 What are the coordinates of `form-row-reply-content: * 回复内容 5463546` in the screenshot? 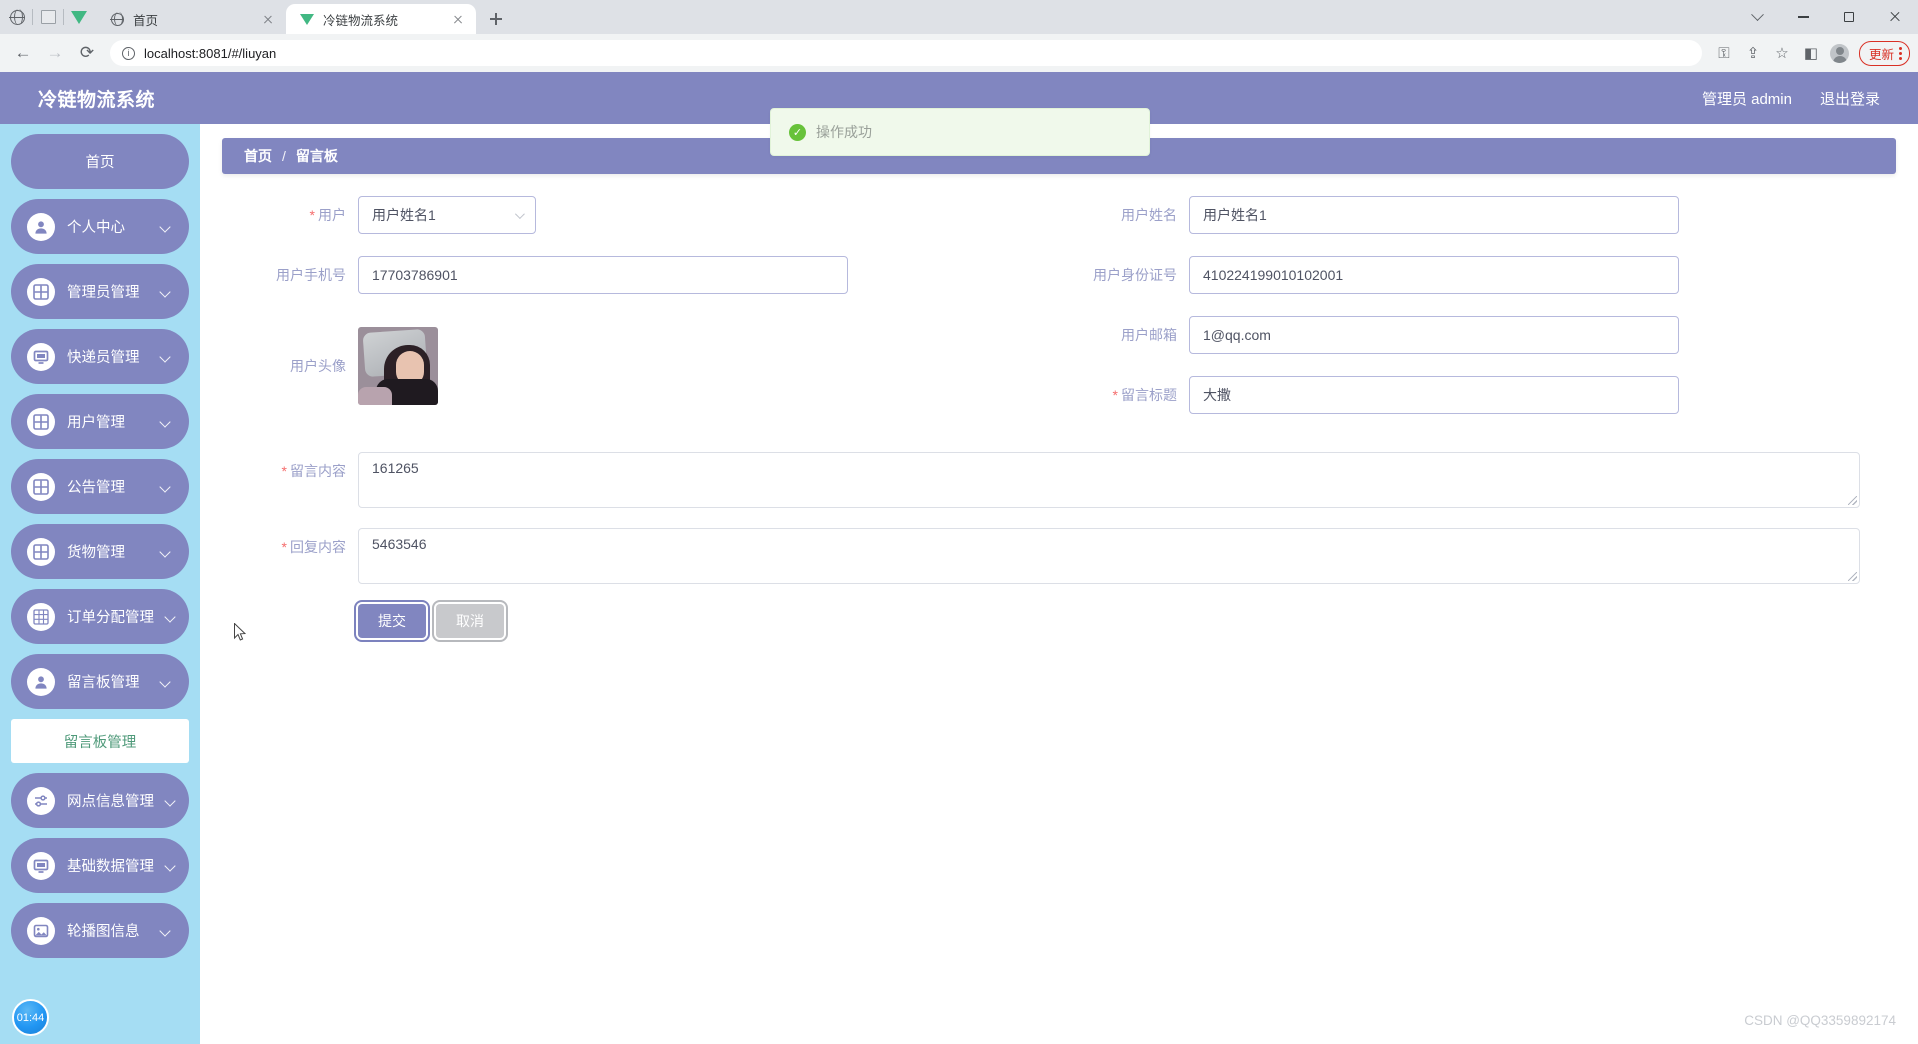 It's located at (1059, 556).